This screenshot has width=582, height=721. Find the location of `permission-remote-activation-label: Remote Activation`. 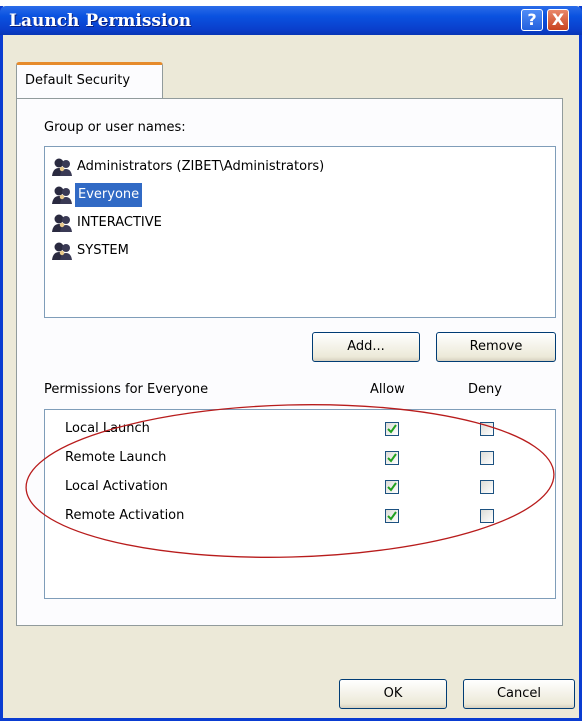

permission-remote-activation-label: Remote Activation is located at coordinates (125, 515).